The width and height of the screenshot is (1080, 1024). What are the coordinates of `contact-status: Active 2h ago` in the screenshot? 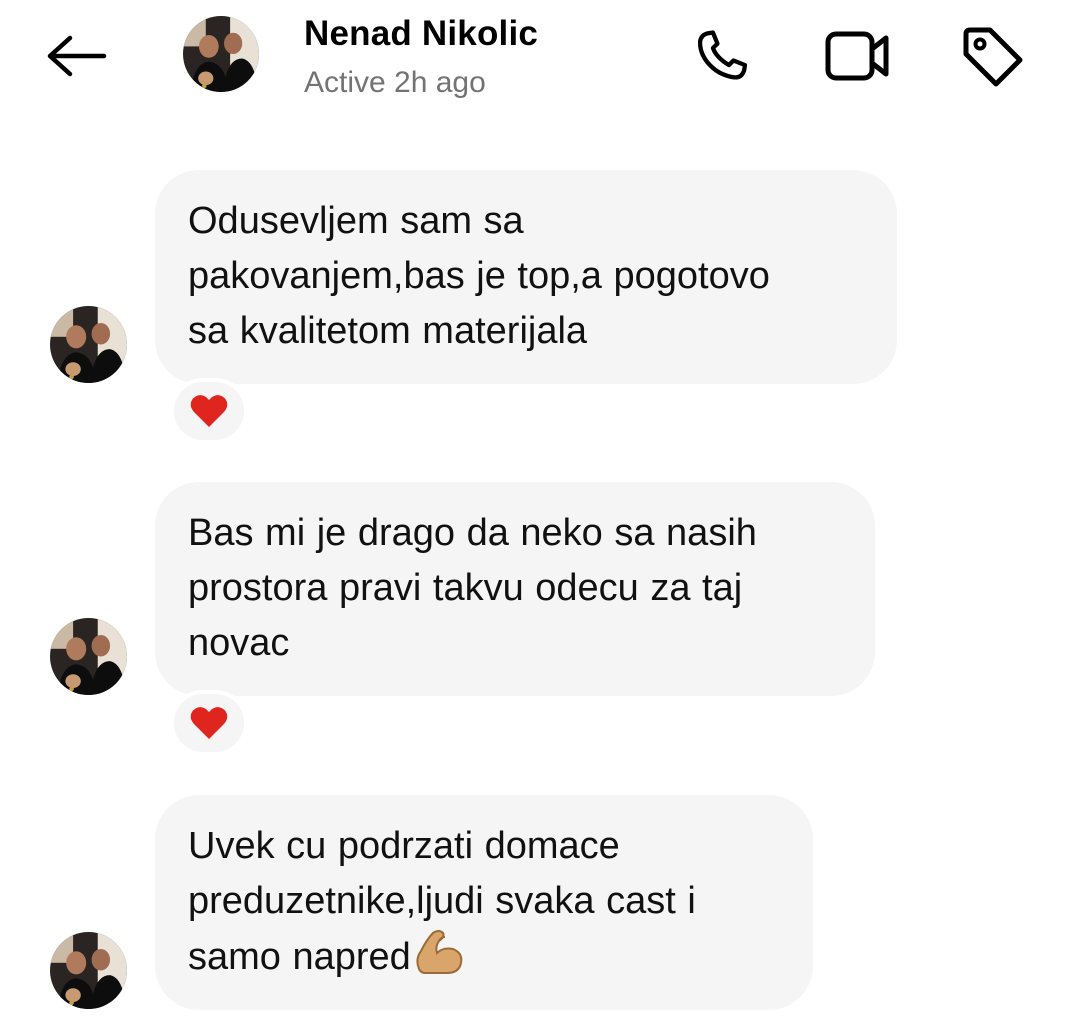 It's located at (395, 82).